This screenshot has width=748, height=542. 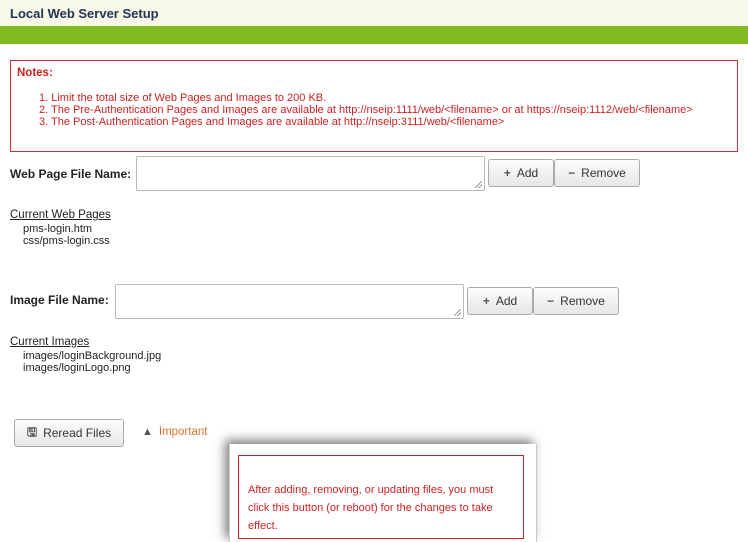 I want to click on web-pages-list: pms-login.htm css/pms-login.css, so click(x=66, y=235).